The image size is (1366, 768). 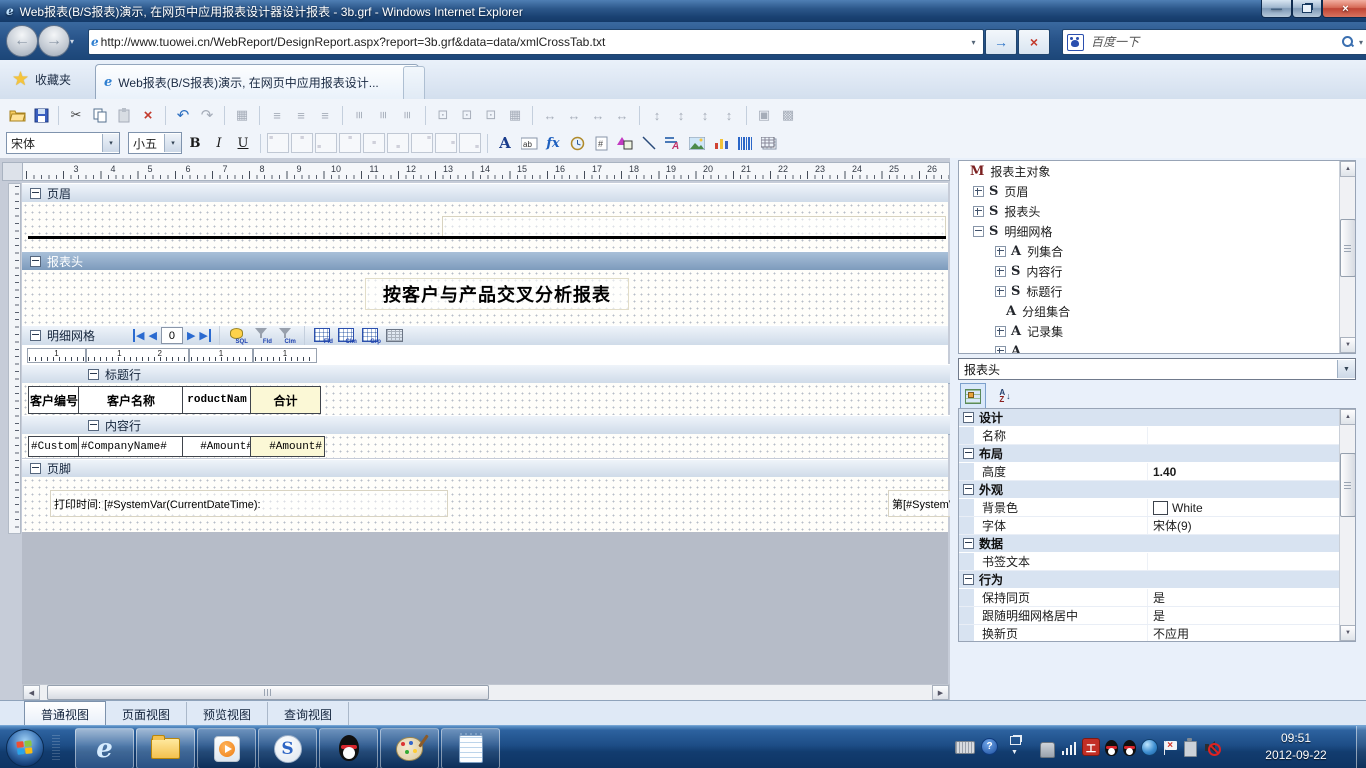 I want to click on alphabetical-sort-button: A Z ↓, so click(x=1005, y=396).